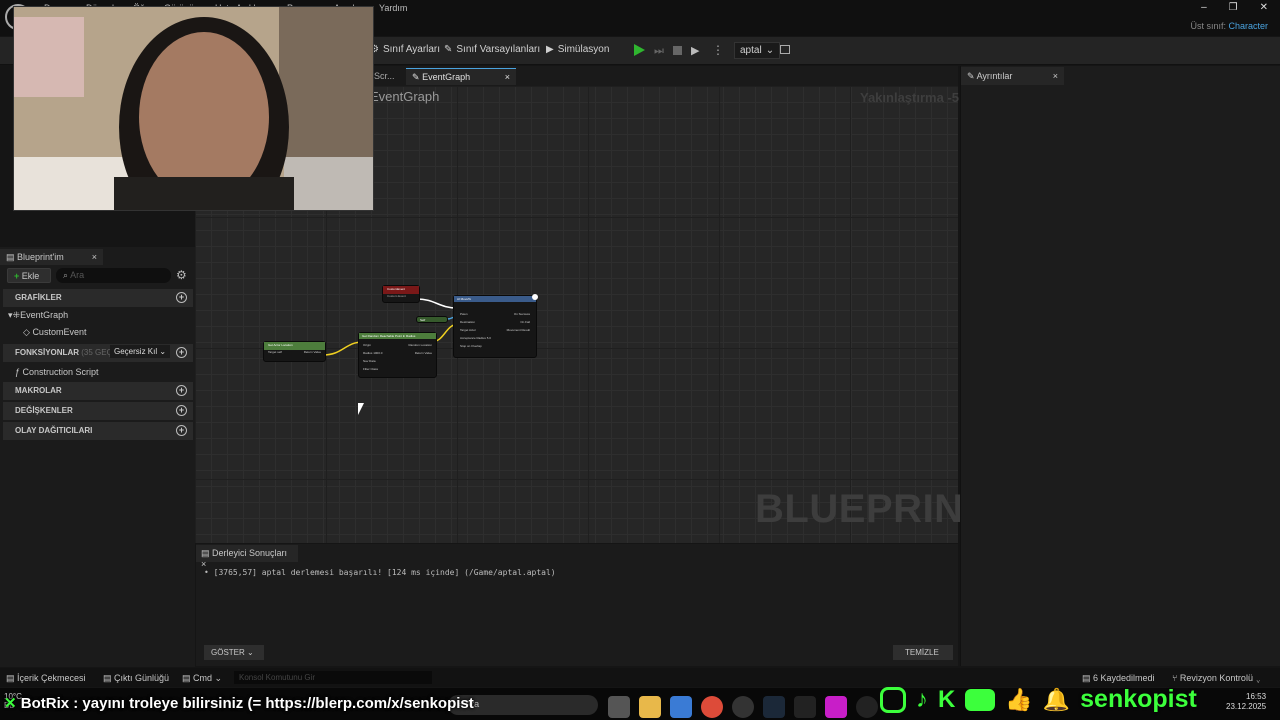 This screenshot has width=1280, height=720. I want to click on tab-details: ✎ Ayrıntılar ×, so click(1012, 76).